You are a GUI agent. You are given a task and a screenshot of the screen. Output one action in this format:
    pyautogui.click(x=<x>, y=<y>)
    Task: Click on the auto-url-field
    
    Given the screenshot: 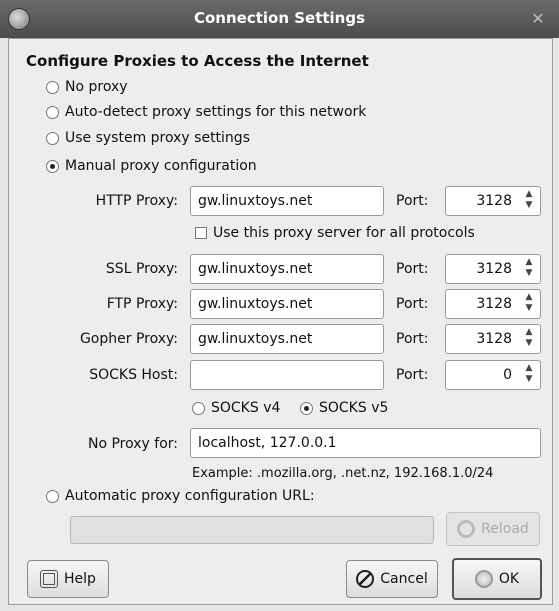 What is the action you would take?
    pyautogui.click(x=252, y=530)
    